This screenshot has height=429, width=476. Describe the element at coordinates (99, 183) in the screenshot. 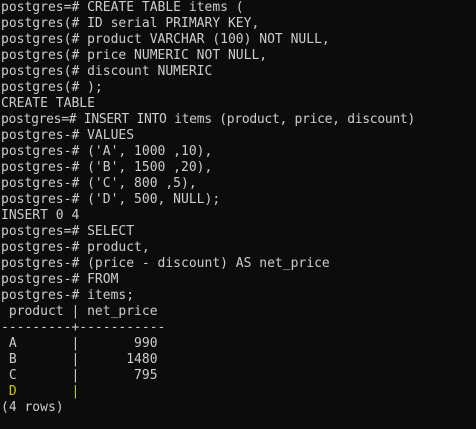

I see `terminal-line: postgres-# ('C', 800 ,5),` at that location.